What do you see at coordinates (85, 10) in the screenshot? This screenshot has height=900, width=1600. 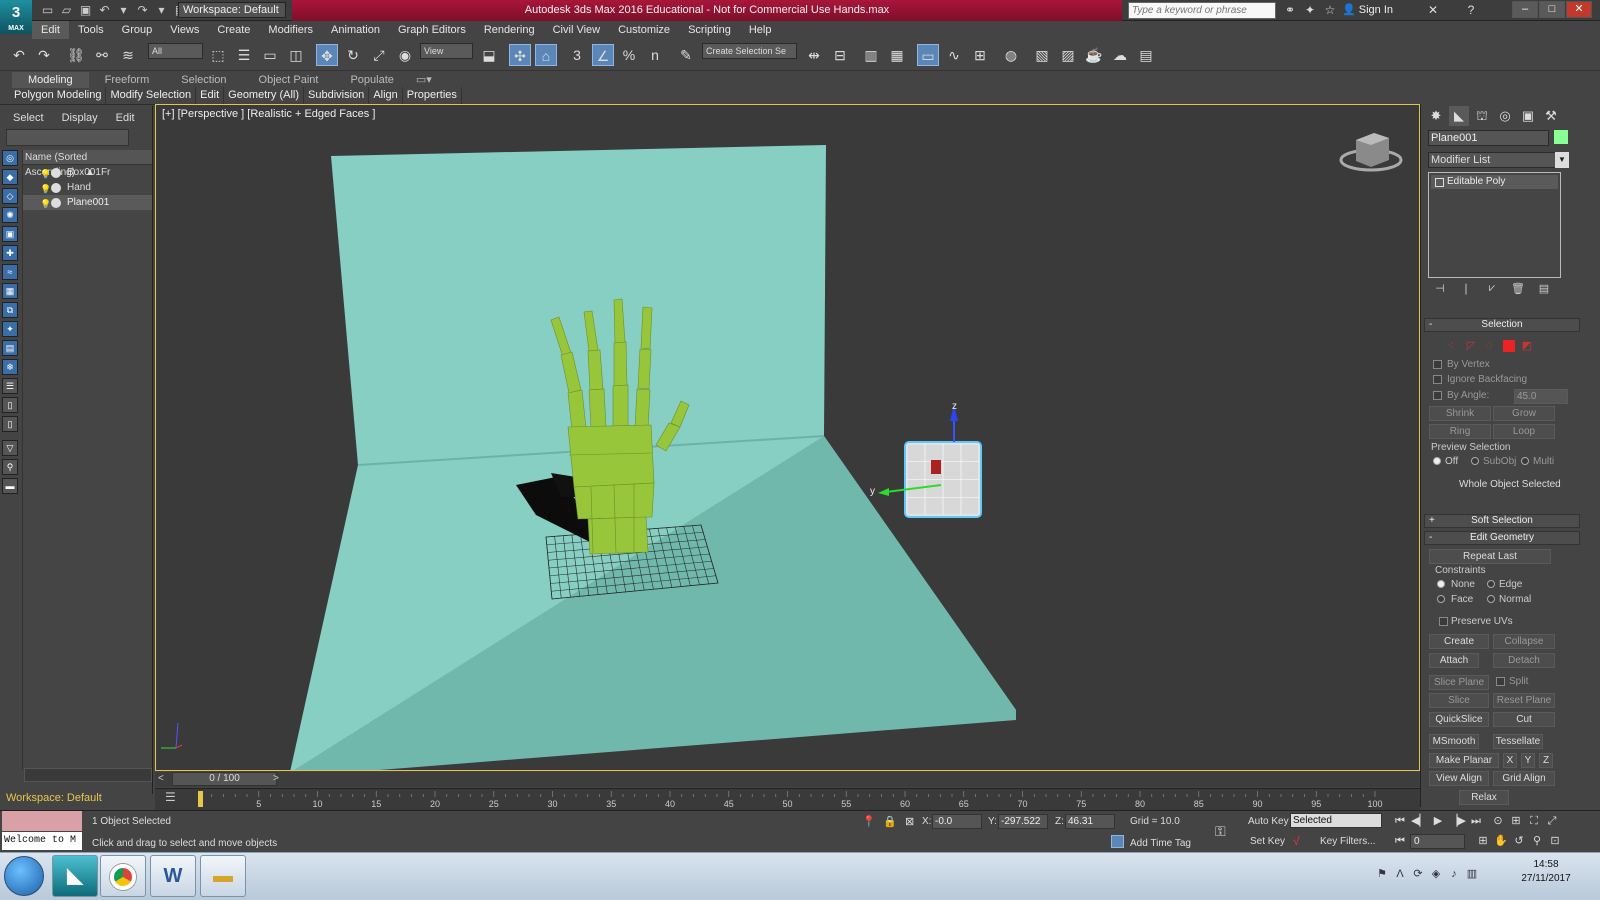 I see `save-file-icon: ▣` at bounding box center [85, 10].